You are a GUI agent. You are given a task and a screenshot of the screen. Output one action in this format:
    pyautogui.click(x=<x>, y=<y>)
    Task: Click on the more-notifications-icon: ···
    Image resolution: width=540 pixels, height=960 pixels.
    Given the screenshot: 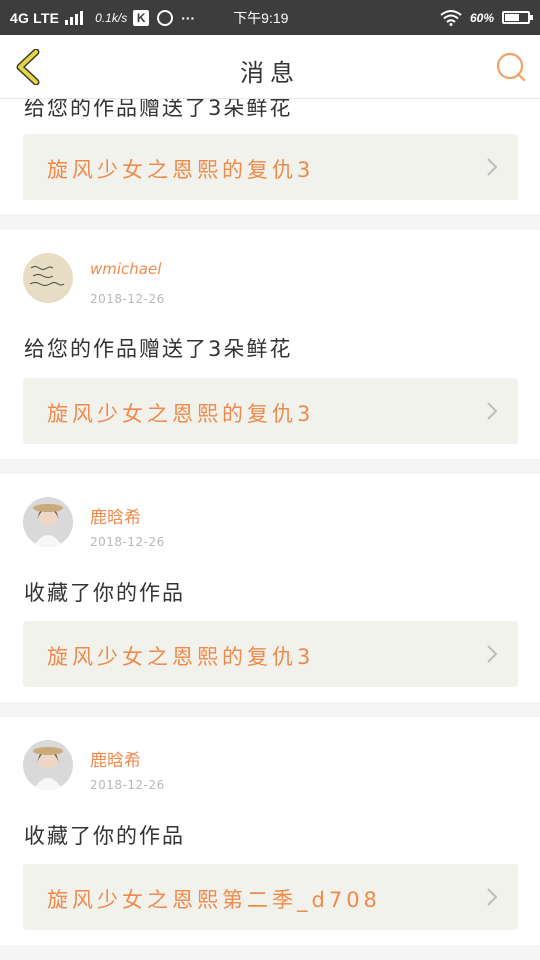 What is the action you would take?
    pyautogui.click(x=188, y=17)
    